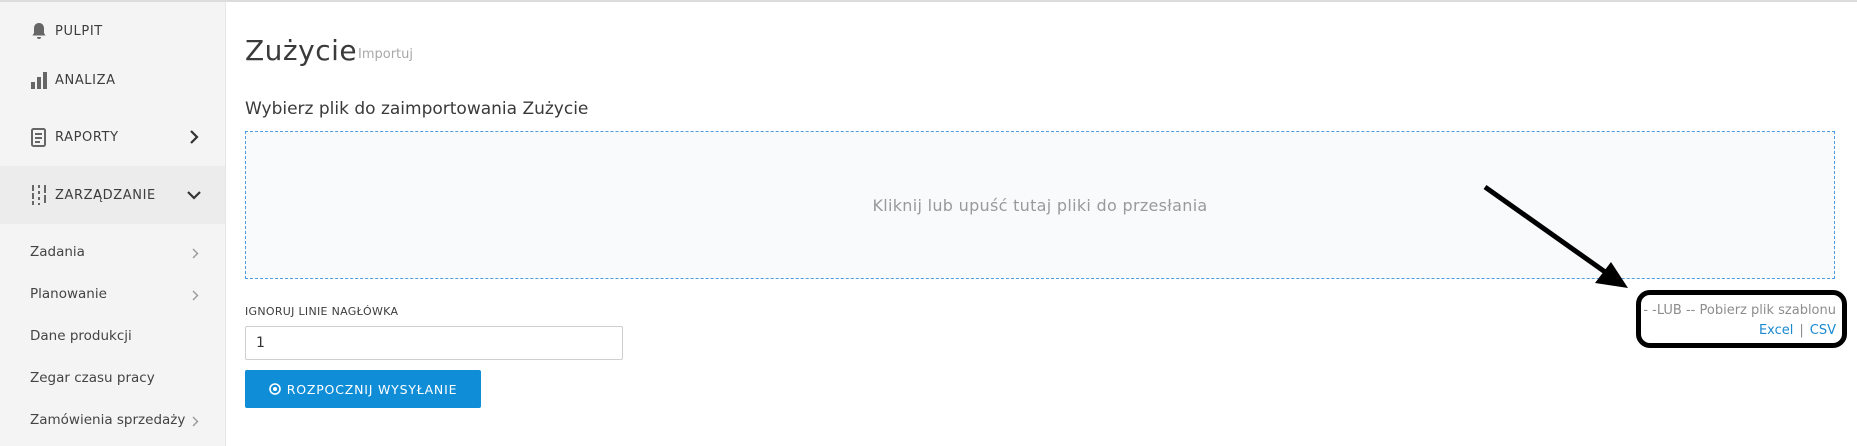  I want to click on report-icon, so click(39, 137).